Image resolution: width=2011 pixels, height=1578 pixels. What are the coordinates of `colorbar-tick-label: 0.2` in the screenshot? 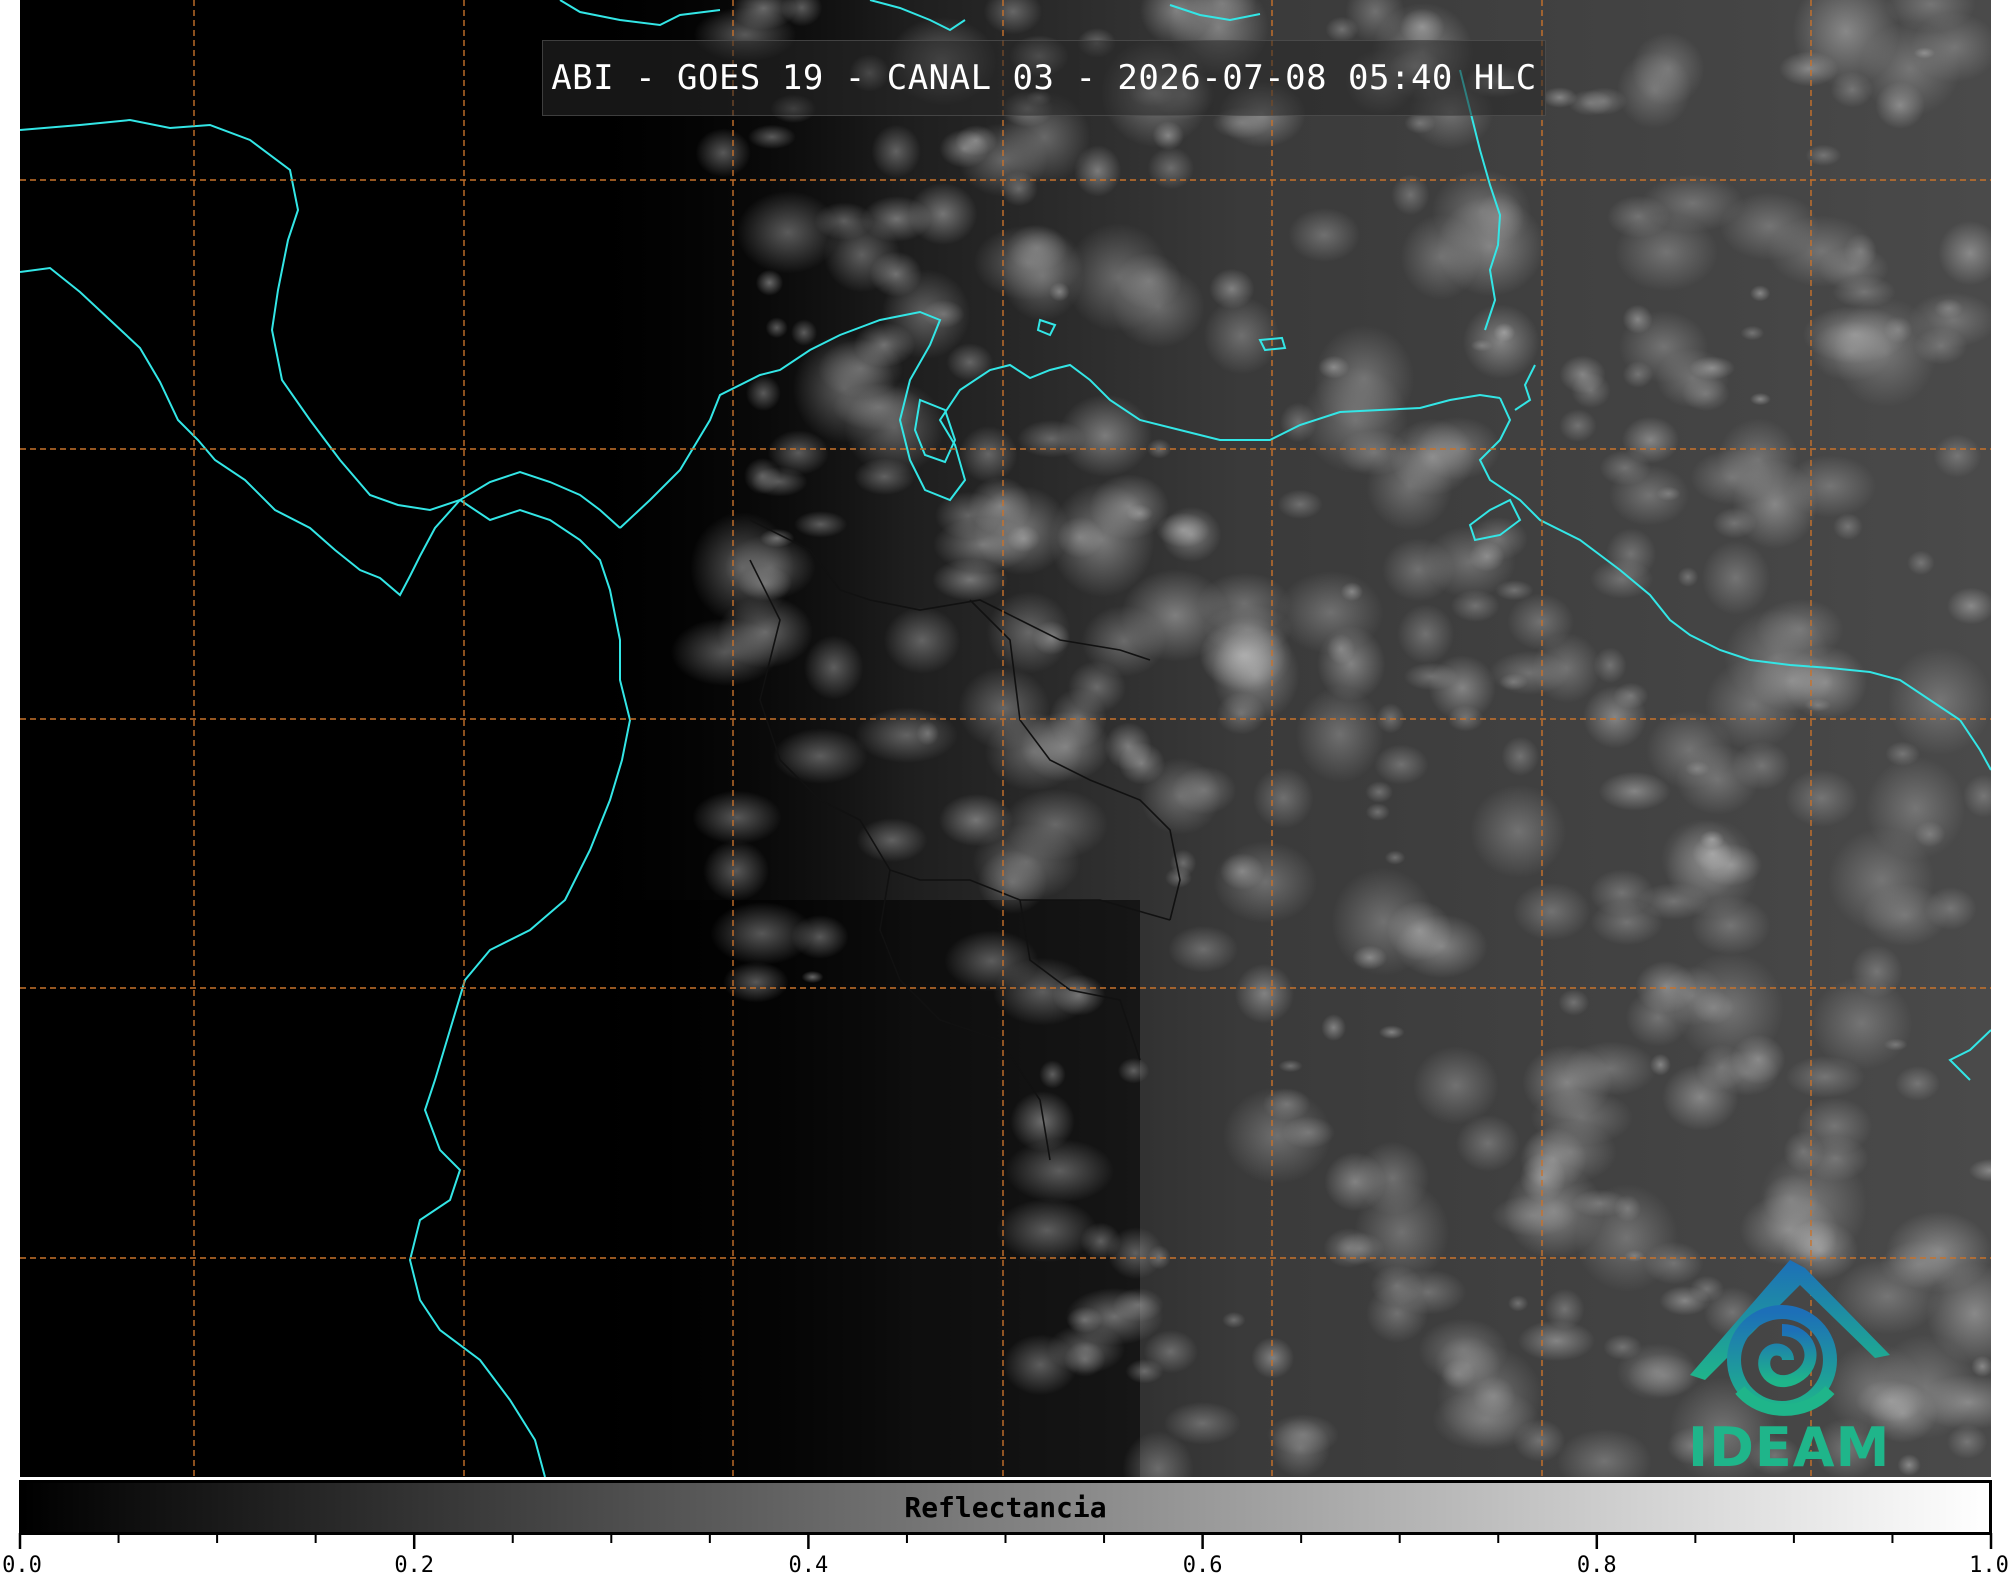 It's located at (414, 1565).